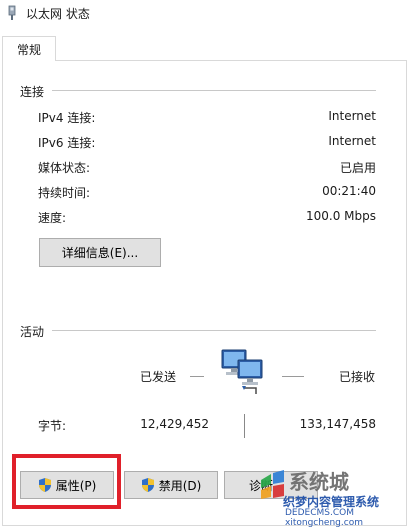  I want to click on watermark: 系统城 织梦内容管理系统 DEDECMS.COM xitongcheng.com, so click(330, 497).